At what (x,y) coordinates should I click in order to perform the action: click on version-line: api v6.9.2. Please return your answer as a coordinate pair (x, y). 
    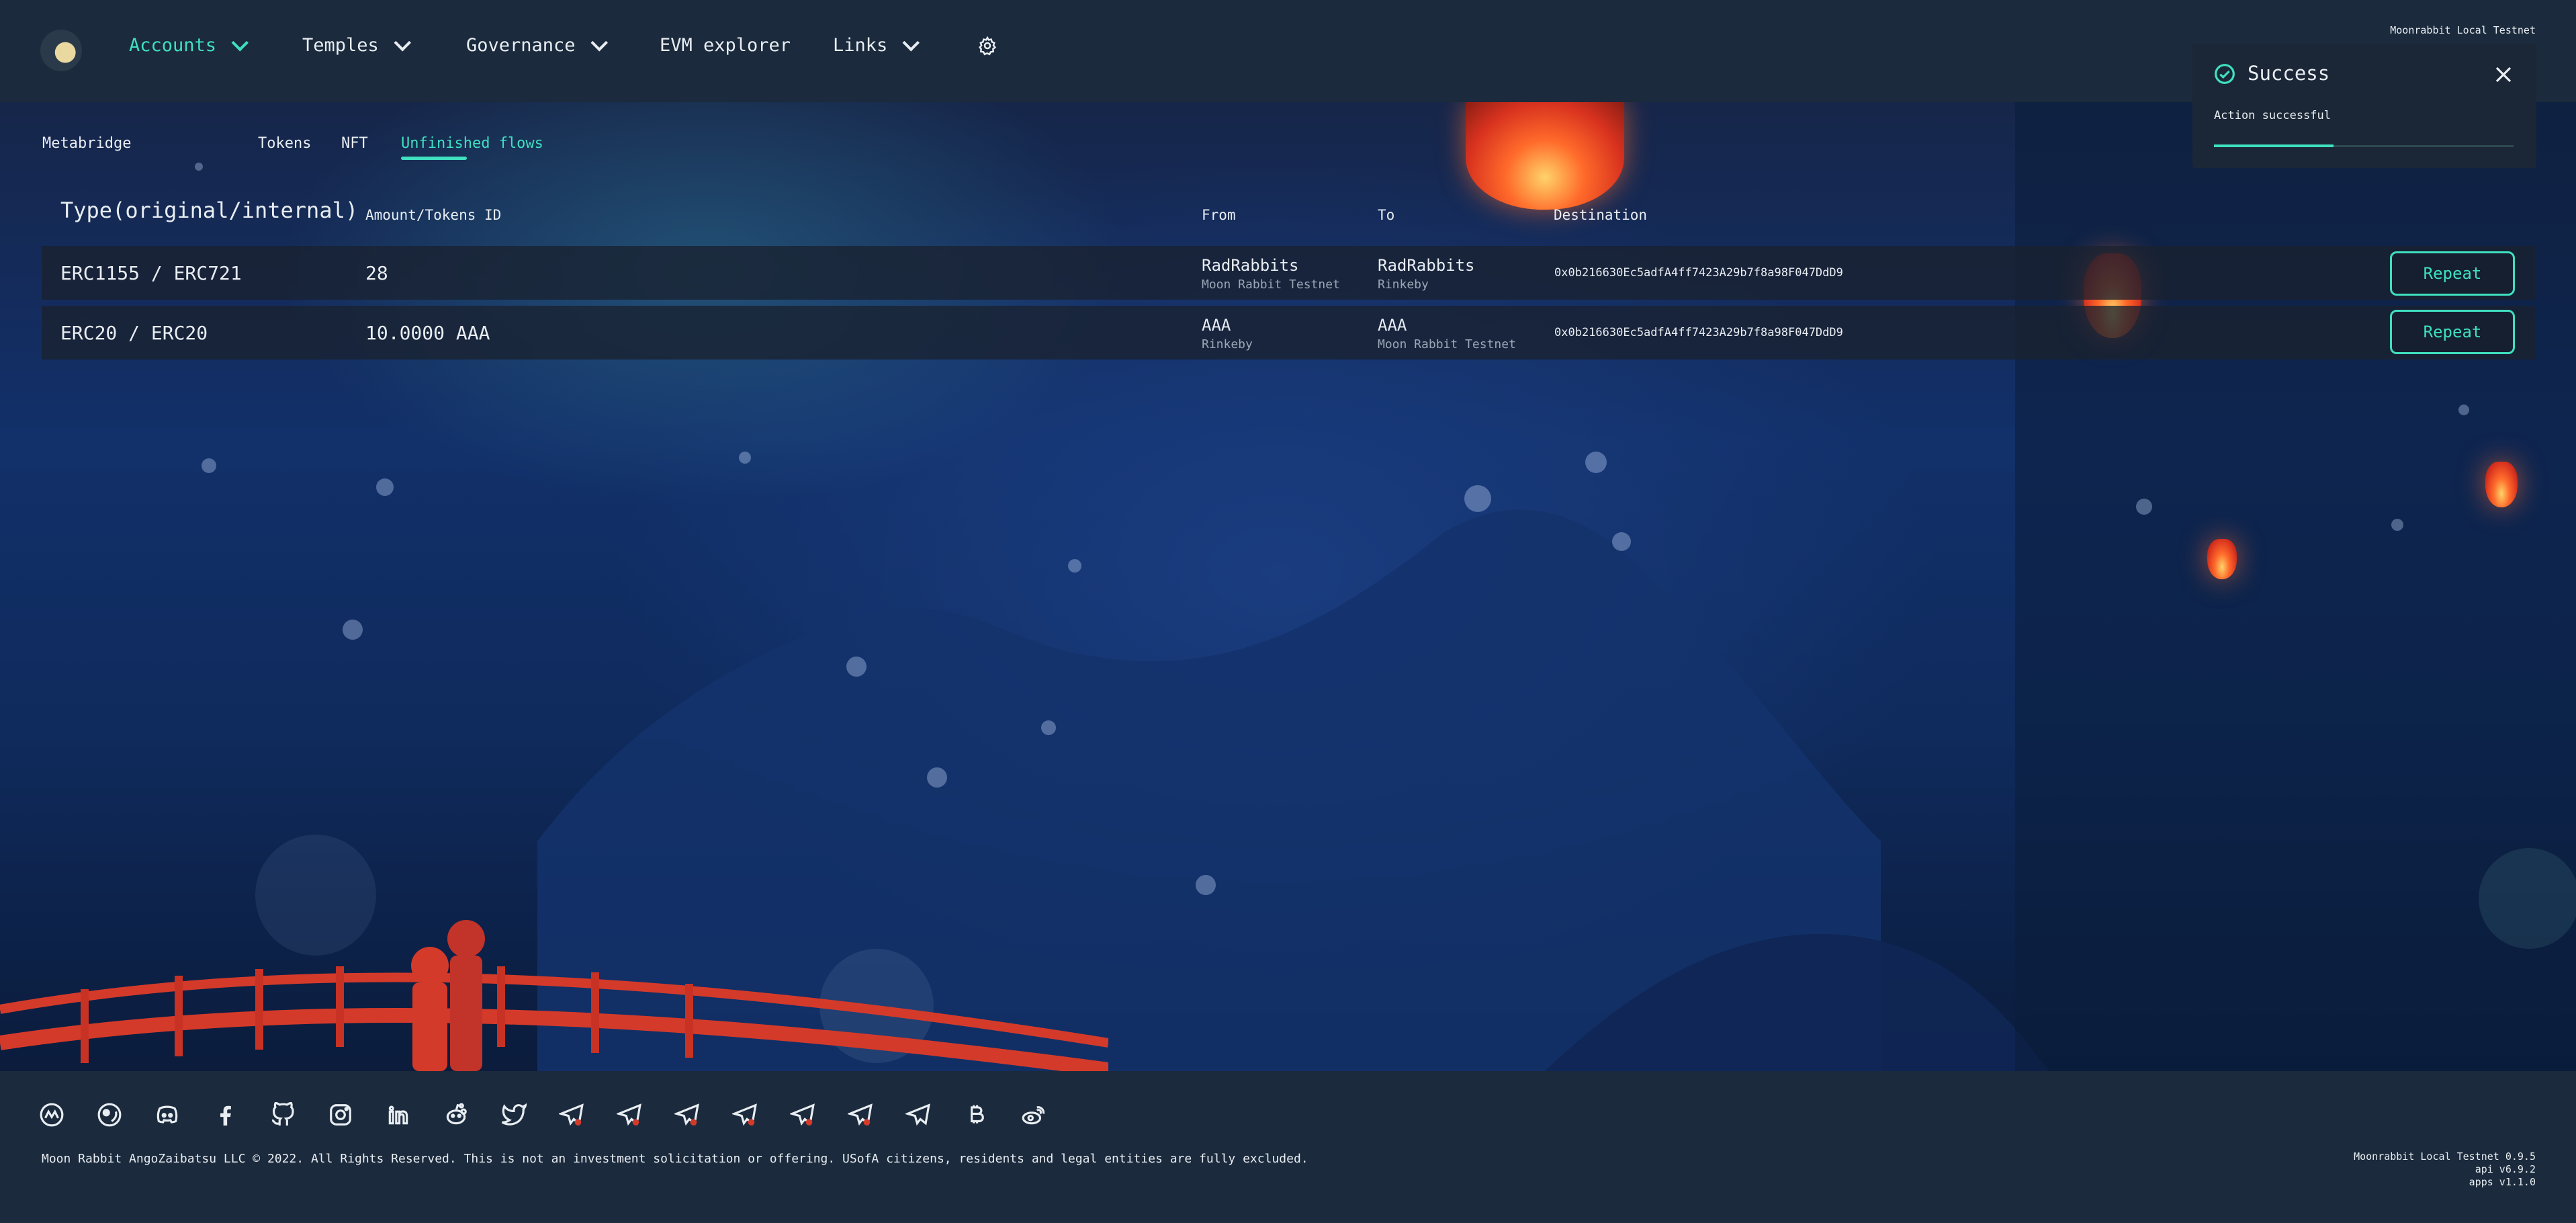
    Looking at the image, I should click on (2506, 1169).